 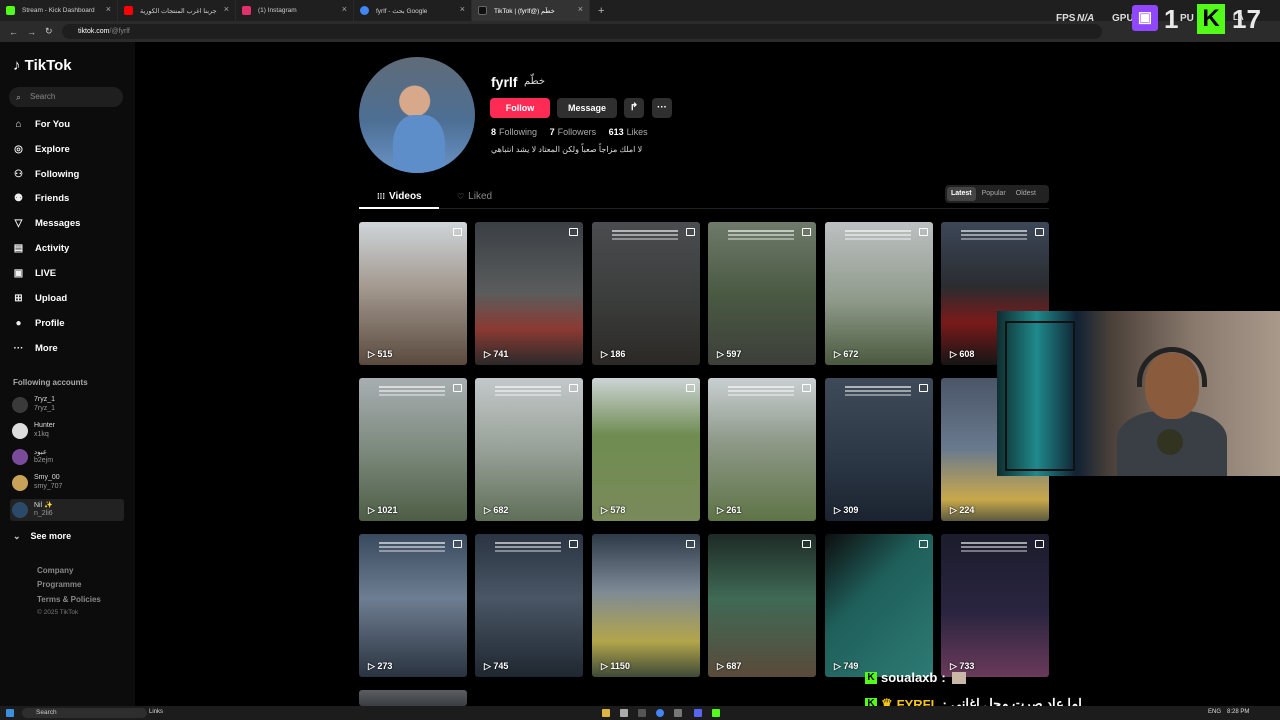 I want to click on url-input: tiktok.com/@fyrlf, so click(x=582, y=31).